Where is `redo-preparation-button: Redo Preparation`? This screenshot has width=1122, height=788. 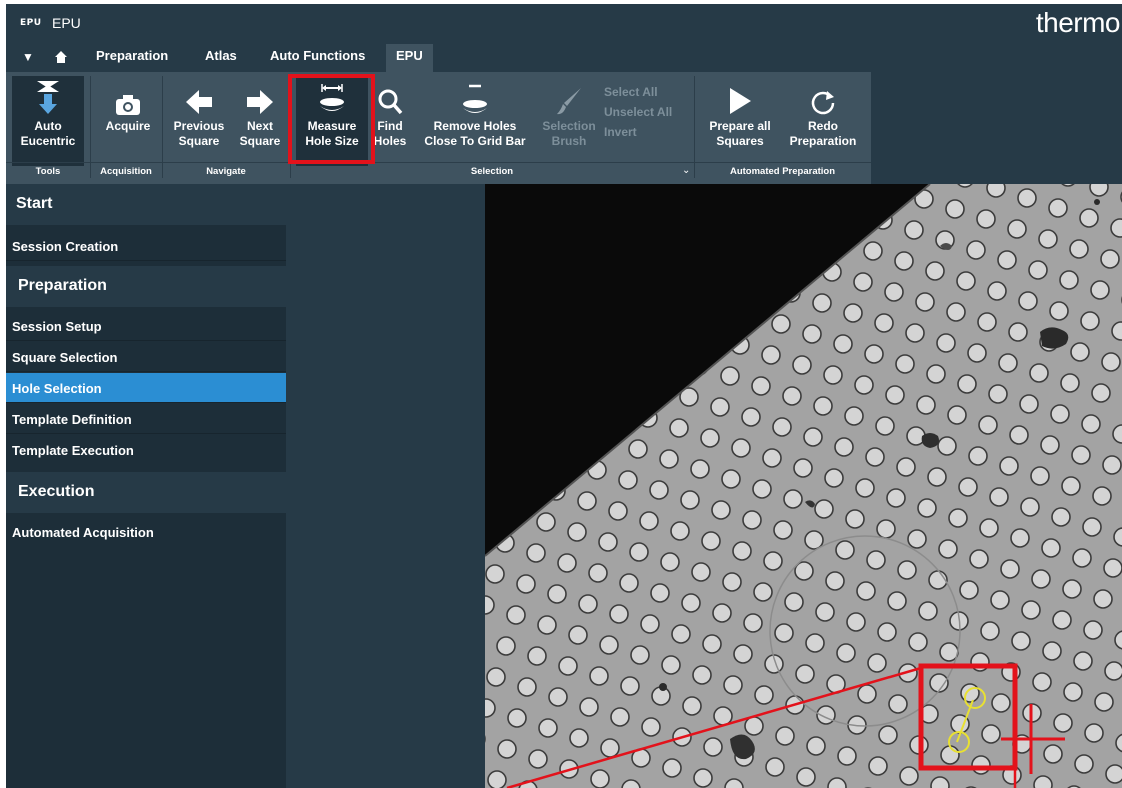
redo-preparation-button: Redo Preparation is located at coordinates (823, 121).